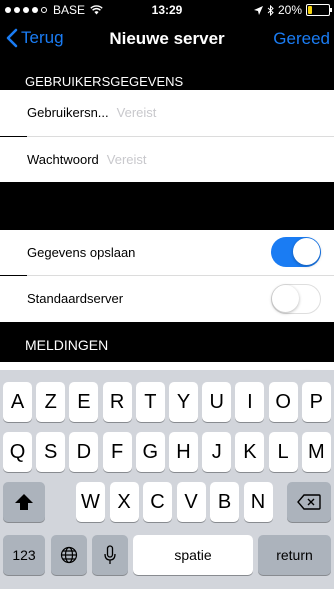  What do you see at coordinates (193, 555) in the screenshot?
I see `space-key: spatie` at bounding box center [193, 555].